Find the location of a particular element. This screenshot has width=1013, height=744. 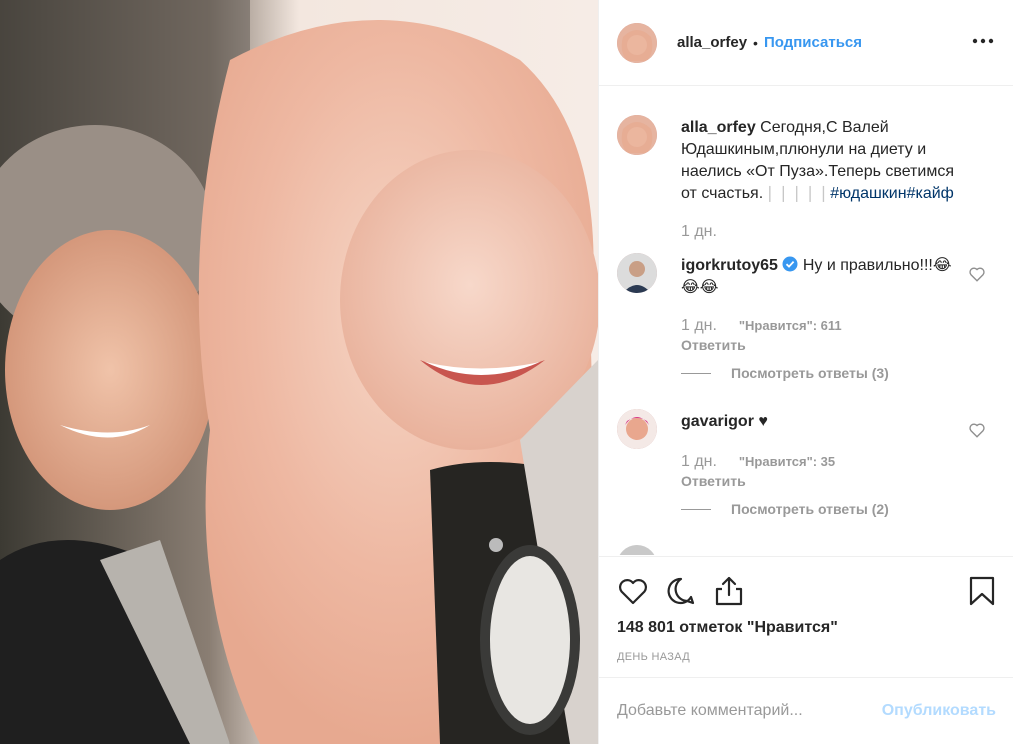

likes-count: 148 801 отметок "Нравится" is located at coordinates (727, 628).